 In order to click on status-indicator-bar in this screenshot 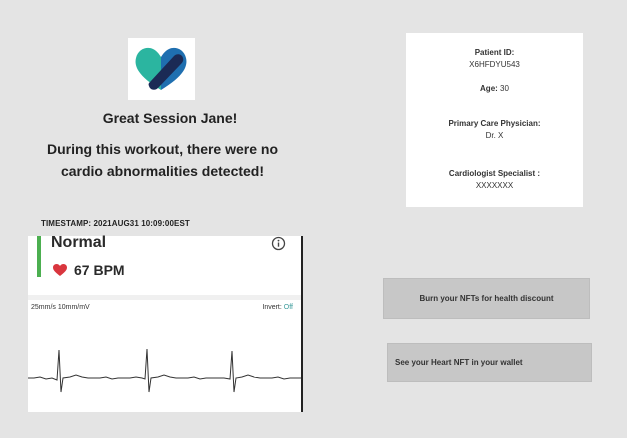, I will do `click(39, 256)`.